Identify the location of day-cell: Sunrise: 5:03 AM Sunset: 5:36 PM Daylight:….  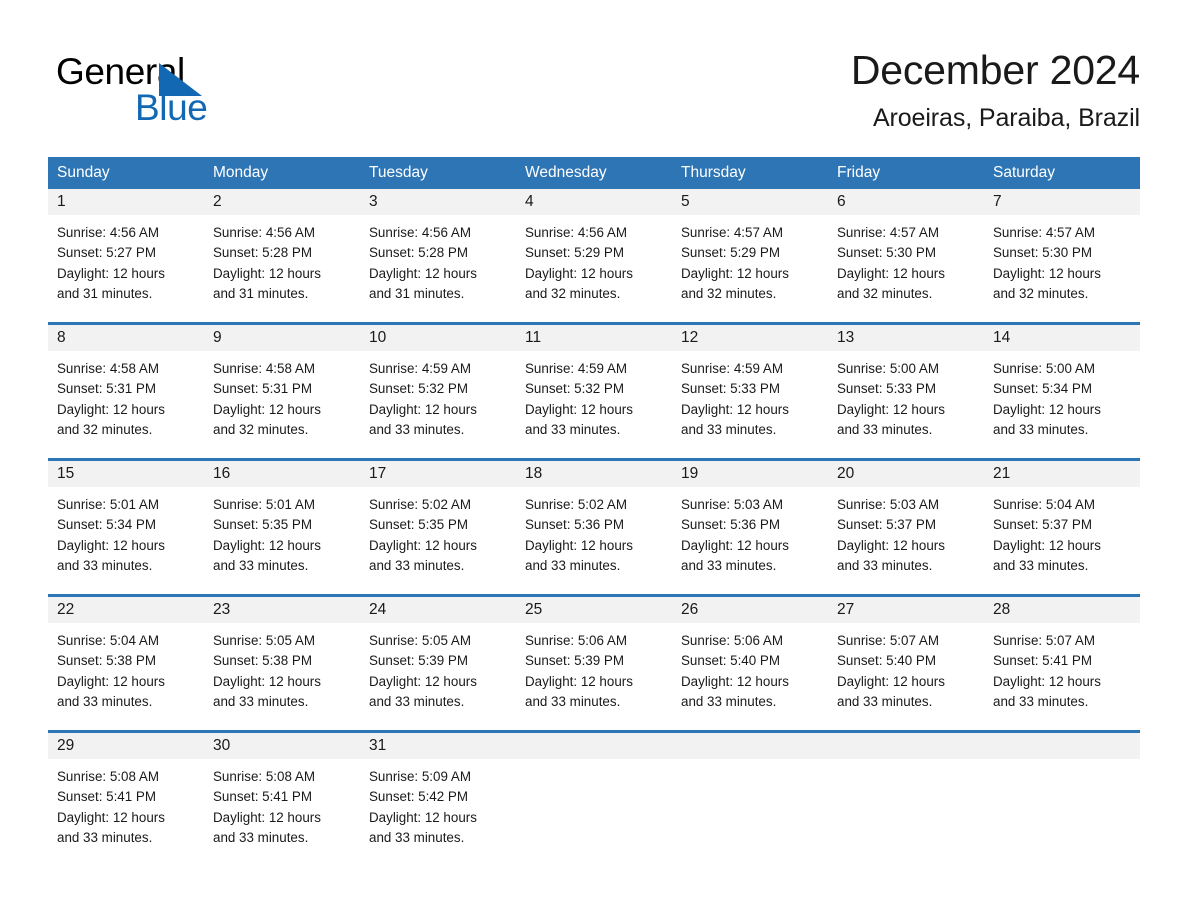
(750, 540).